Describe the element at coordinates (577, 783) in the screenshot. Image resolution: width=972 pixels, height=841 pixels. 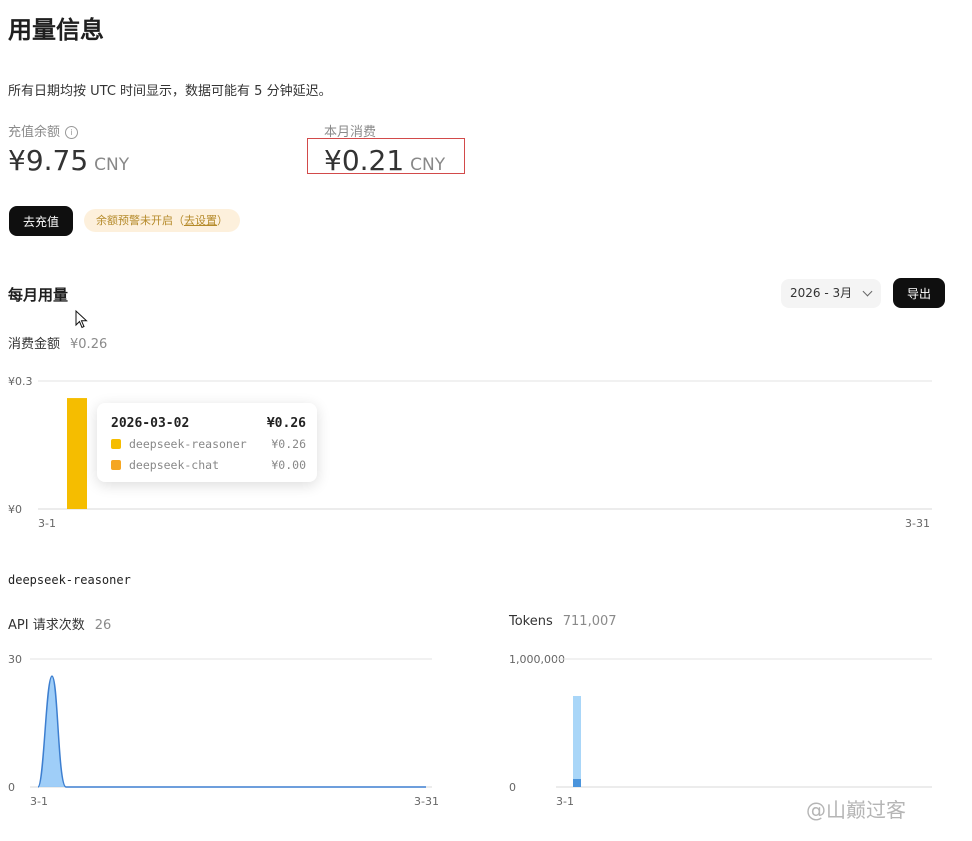
I see `tokens-bar-base` at that location.